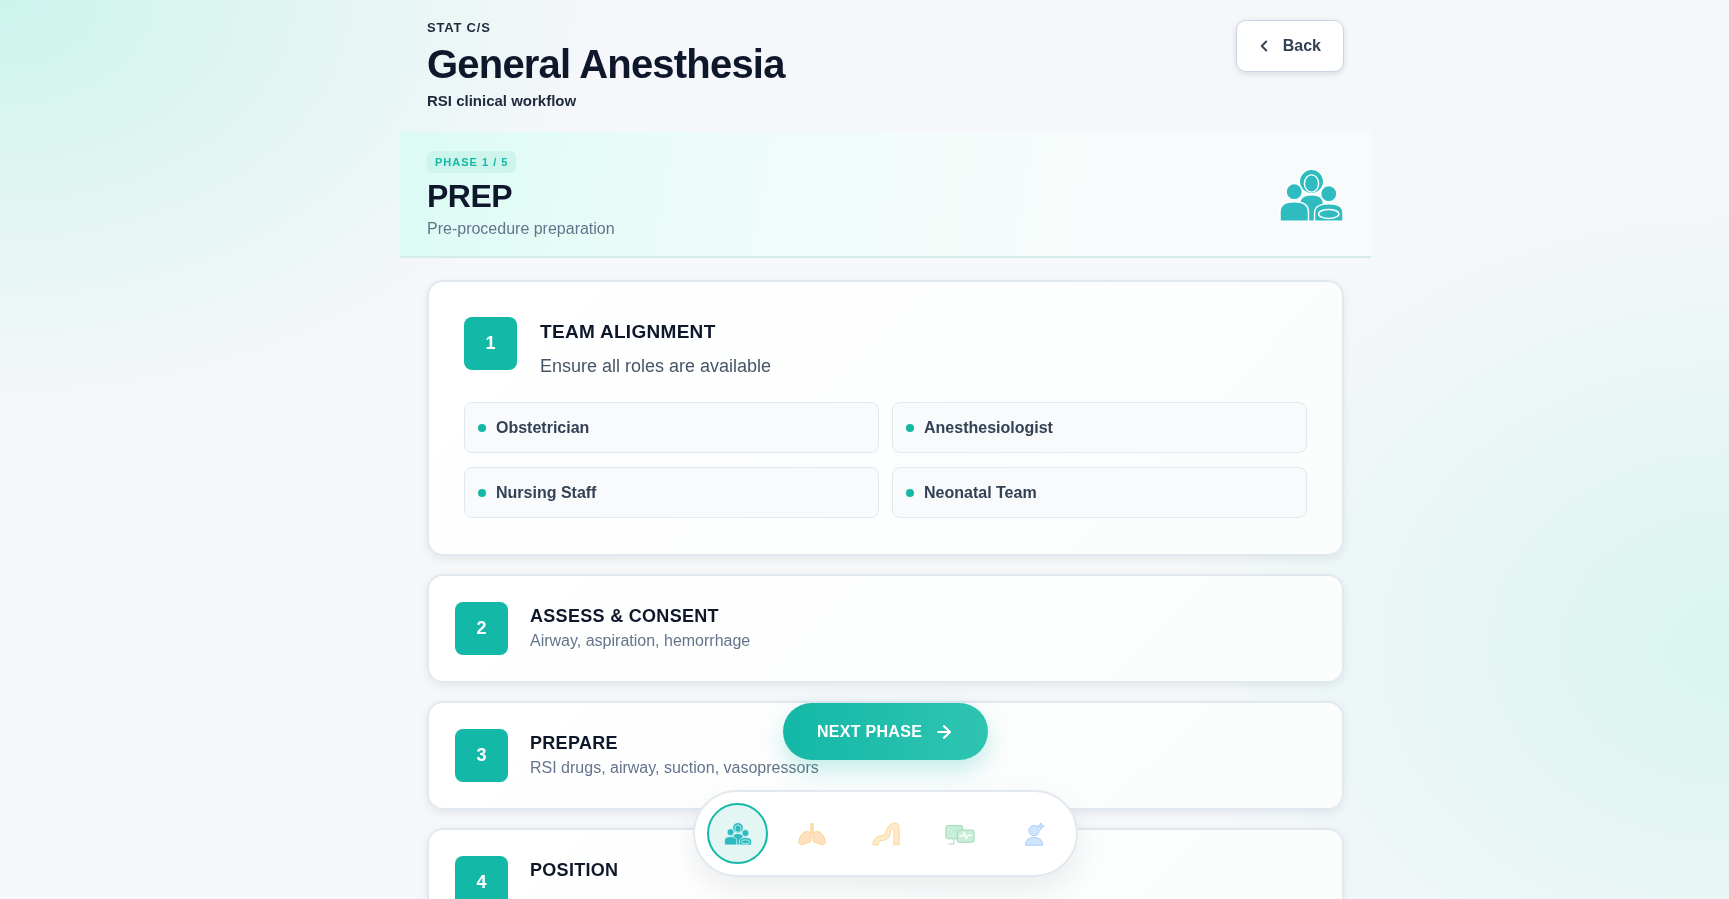 The width and height of the screenshot is (1729, 899). I want to click on step-subtitle: Ensure all roles are available, so click(656, 366).